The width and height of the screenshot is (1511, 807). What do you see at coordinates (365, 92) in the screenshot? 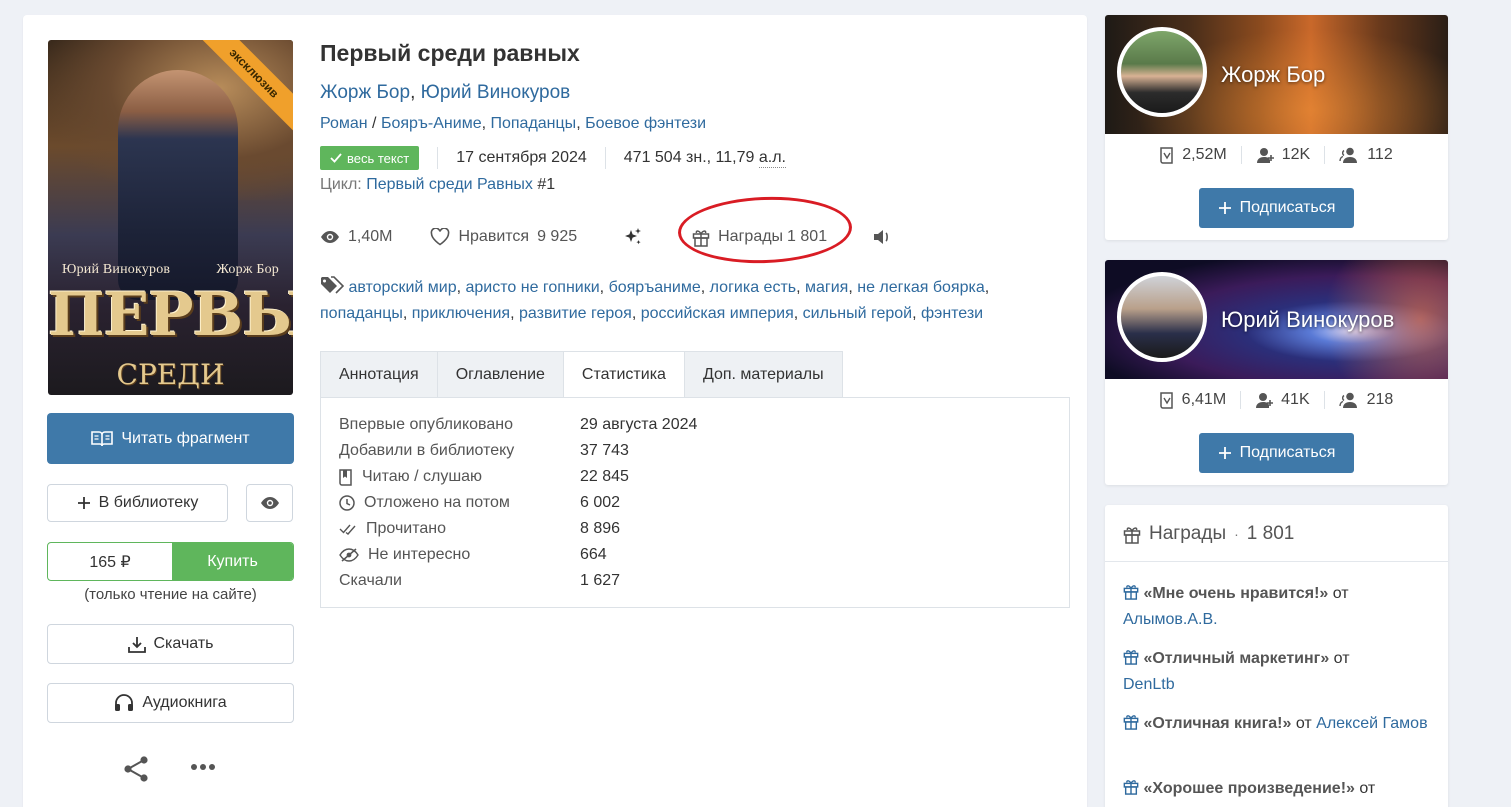
I see `author-link: Жорж Бор` at bounding box center [365, 92].